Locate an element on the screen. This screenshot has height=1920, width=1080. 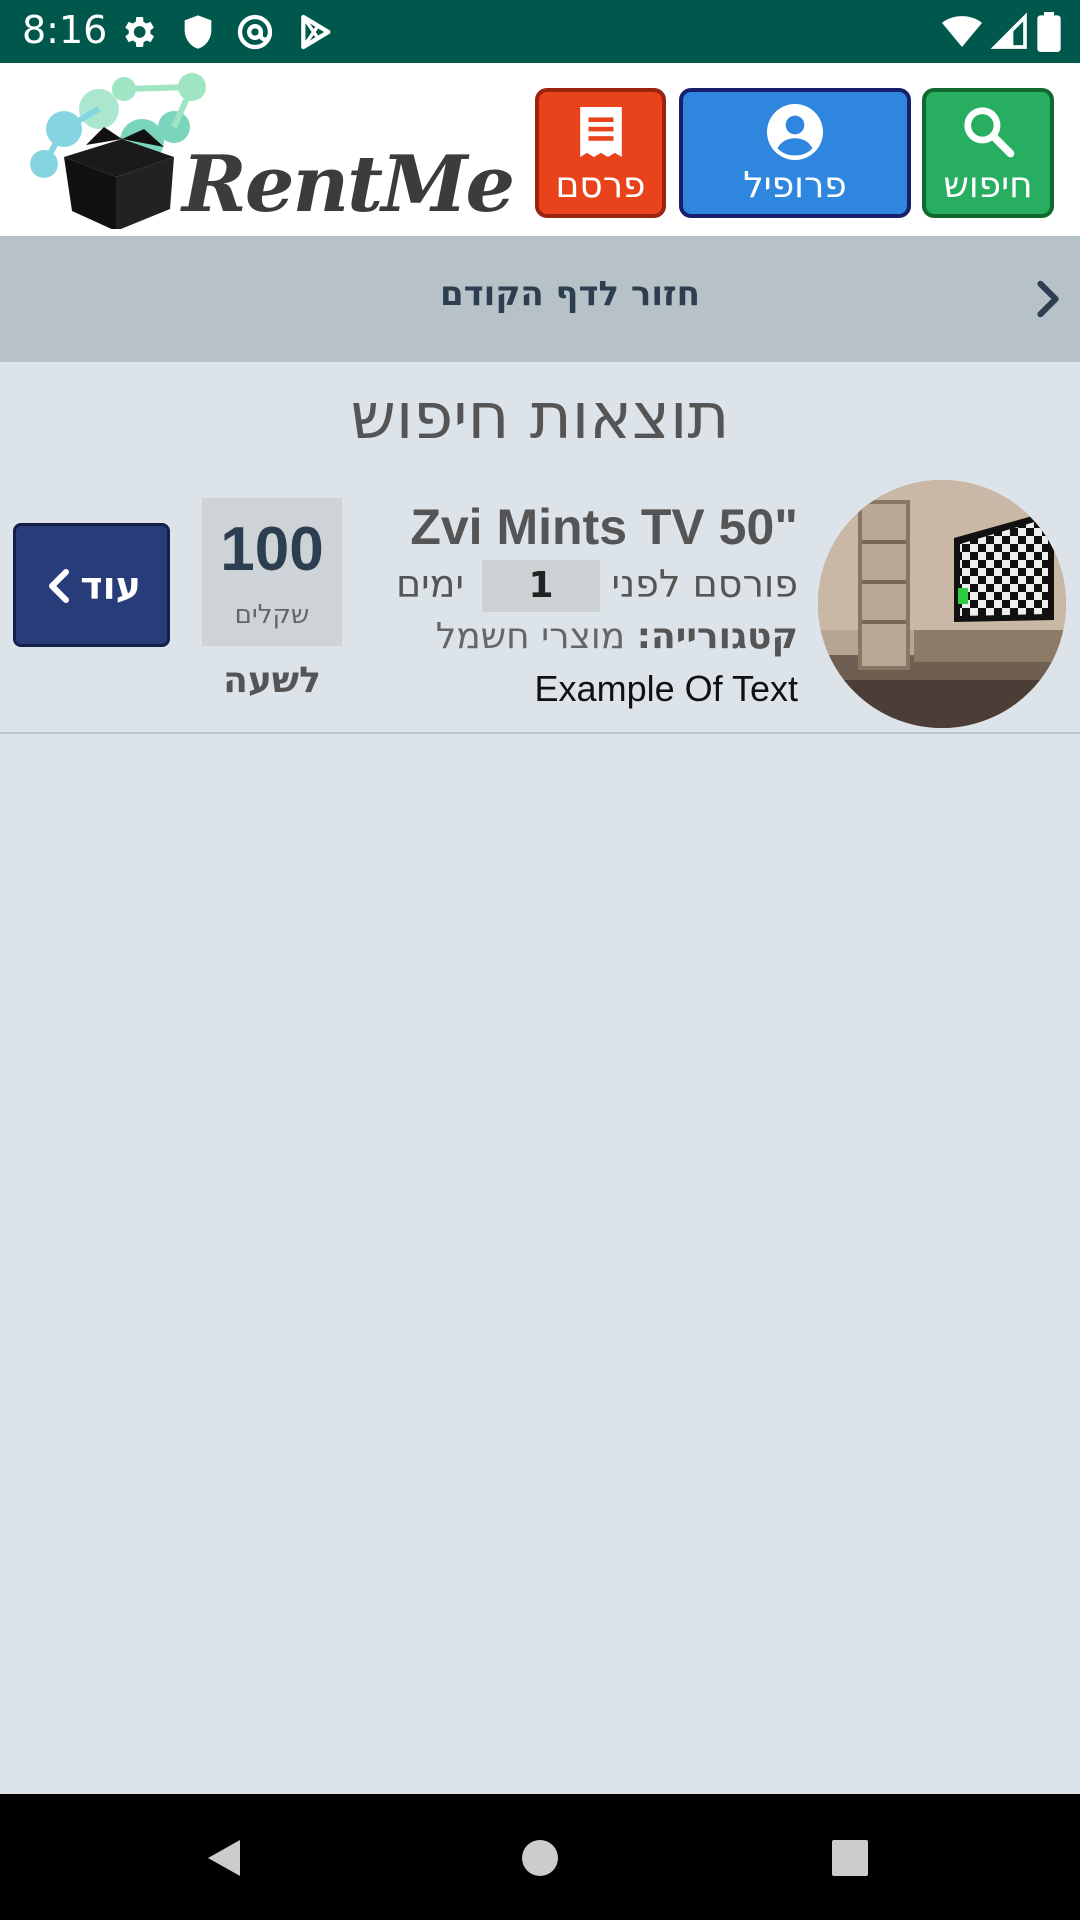
app-header: RentMe פרסם פרופיל חיפוש is located at coordinates (540, 149).